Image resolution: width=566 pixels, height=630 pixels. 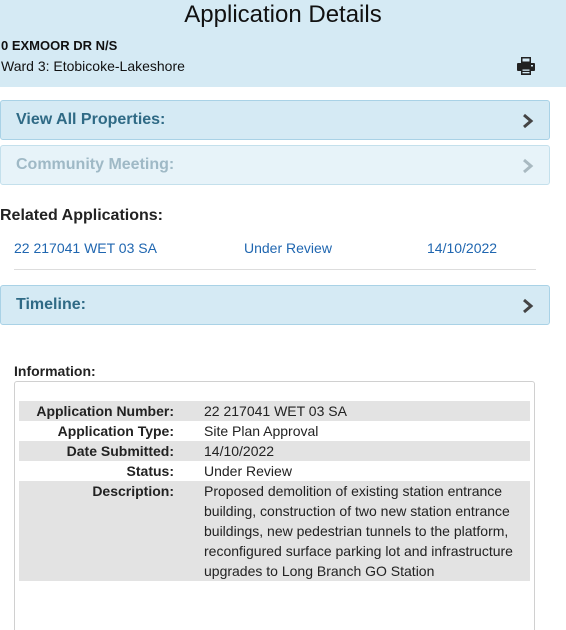 I want to click on information-heading: Information:, so click(x=55, y=371).